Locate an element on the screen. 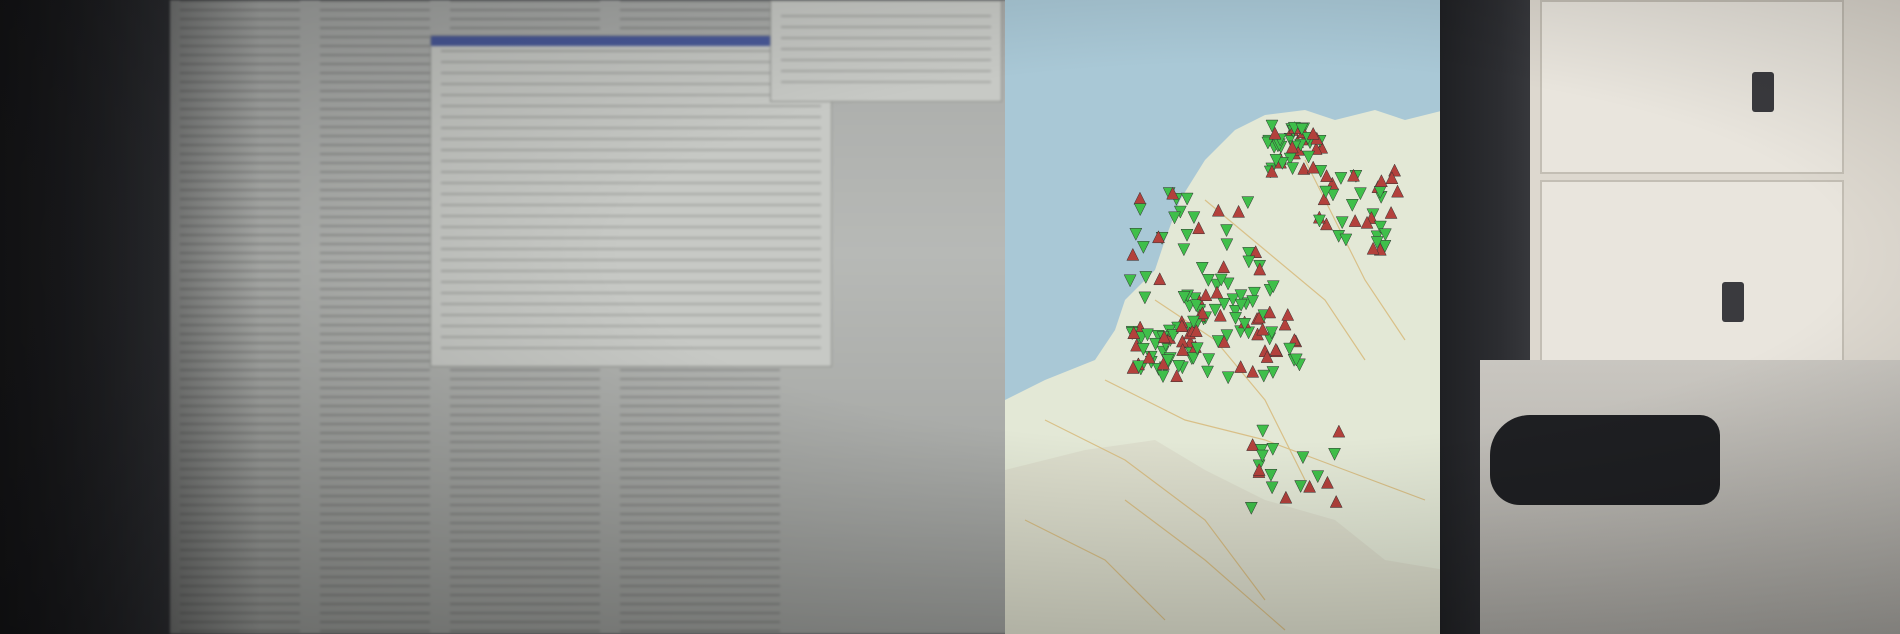 The width and height of the screenshot is (1900, 634). cabinet-drawer is located at coordinates (1692, 87).